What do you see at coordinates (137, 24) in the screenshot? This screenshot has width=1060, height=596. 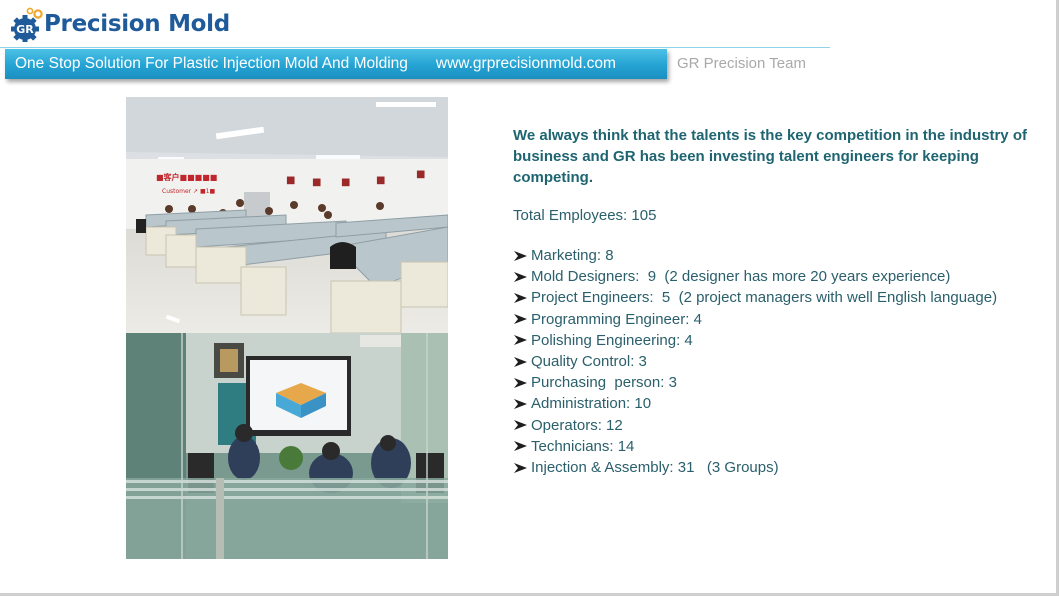 I see `logo-text: Precision Mold` at bounding box center [137, 24].